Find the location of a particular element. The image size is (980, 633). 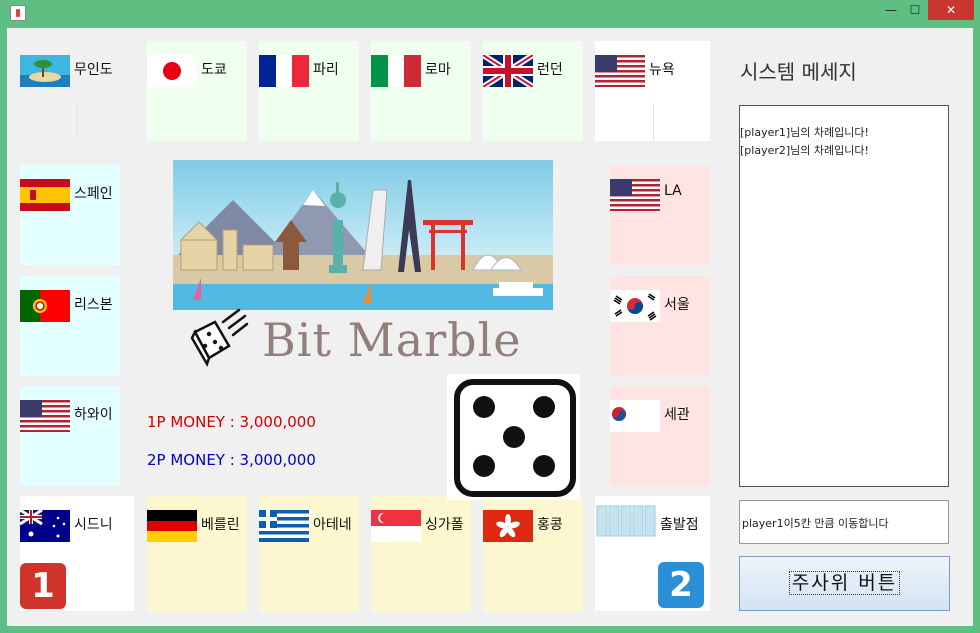

cell-label: 서울 is located at coordinates (677, 305).